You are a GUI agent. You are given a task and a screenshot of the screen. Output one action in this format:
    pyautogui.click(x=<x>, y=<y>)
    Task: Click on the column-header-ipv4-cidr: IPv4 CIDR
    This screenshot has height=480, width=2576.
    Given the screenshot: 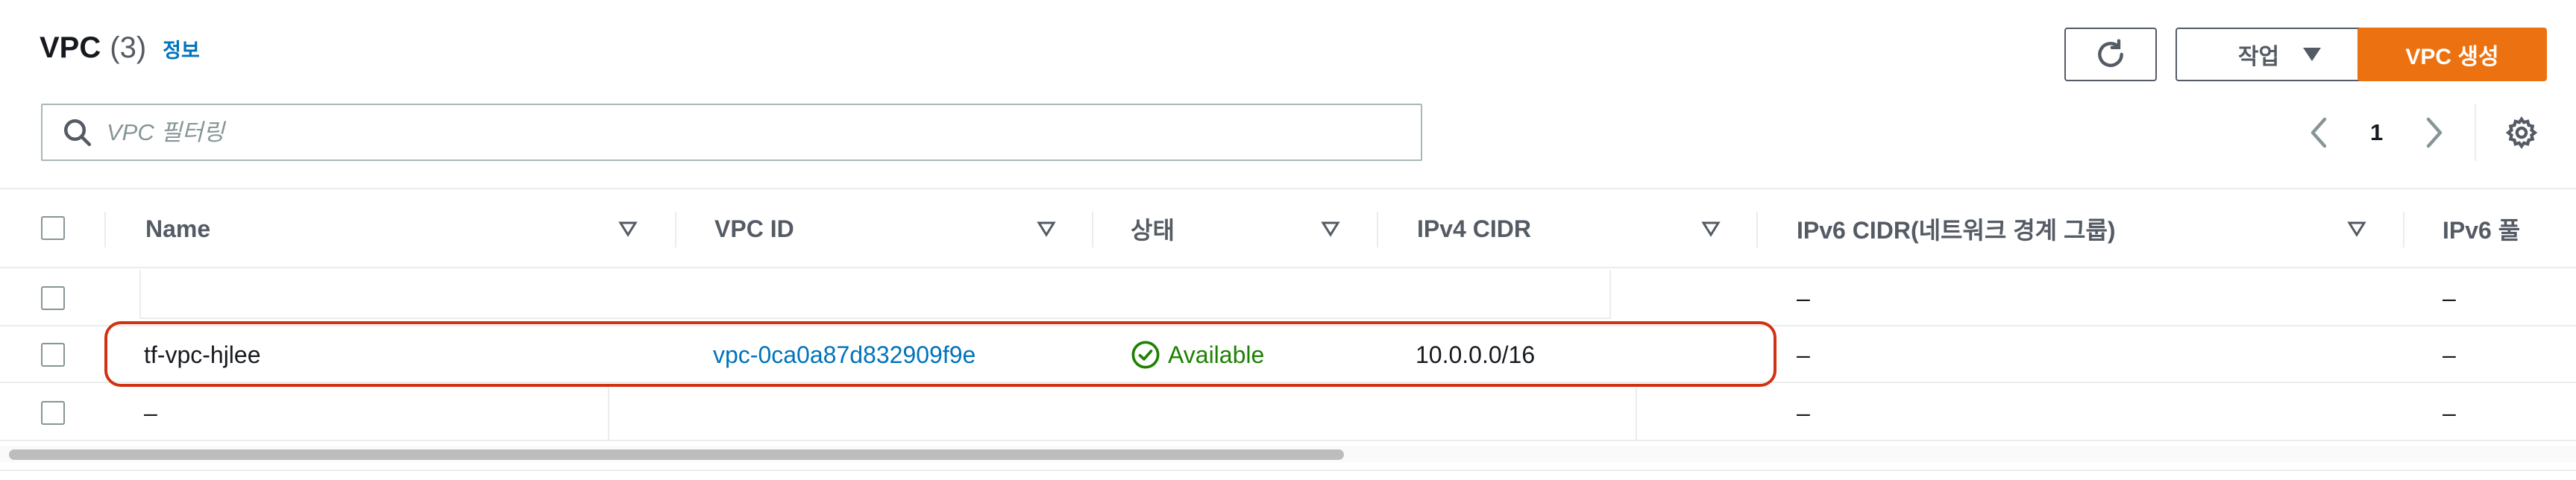 What is the action you would take?
    pyautogui.click(x=1474, y=228)
    